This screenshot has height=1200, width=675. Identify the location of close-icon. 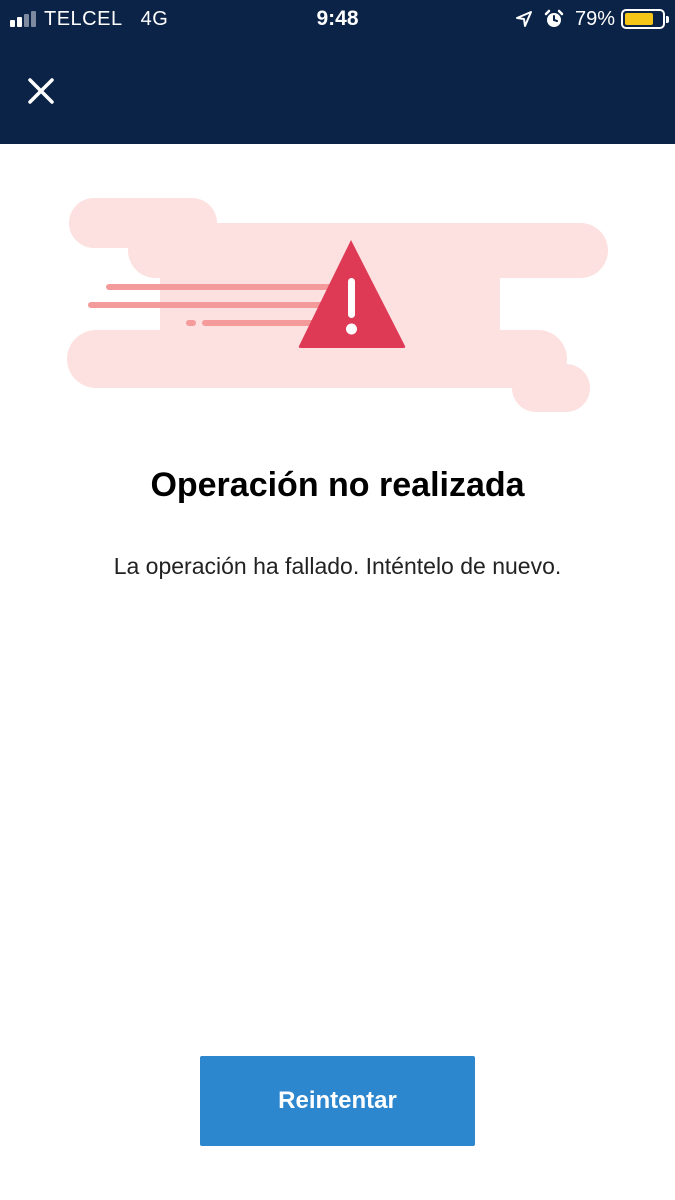
(41, 91).